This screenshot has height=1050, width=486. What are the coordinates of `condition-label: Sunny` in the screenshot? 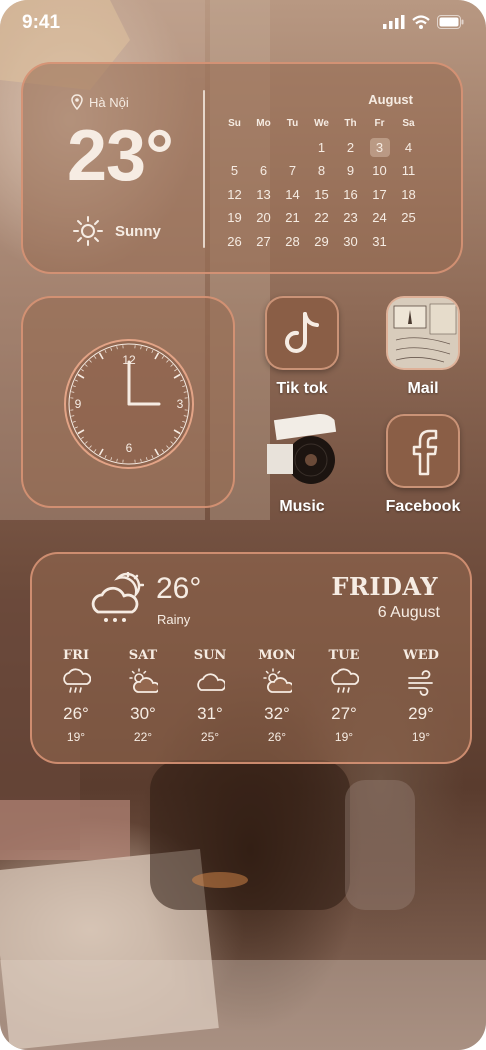 It's located at (138, 231).